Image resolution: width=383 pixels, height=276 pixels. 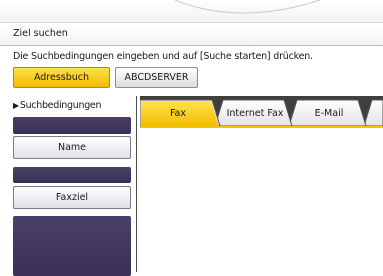 What do you see at coordinates (40, 33) in the screenshot?
I see `page-title: Ziel suchen` at bounding box center [40, 33].